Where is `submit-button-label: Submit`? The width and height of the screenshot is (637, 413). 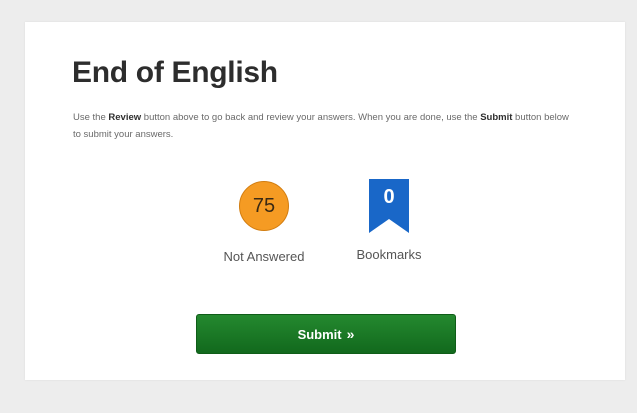 submit-button-label: Submit is located at coordinates (319, 334).